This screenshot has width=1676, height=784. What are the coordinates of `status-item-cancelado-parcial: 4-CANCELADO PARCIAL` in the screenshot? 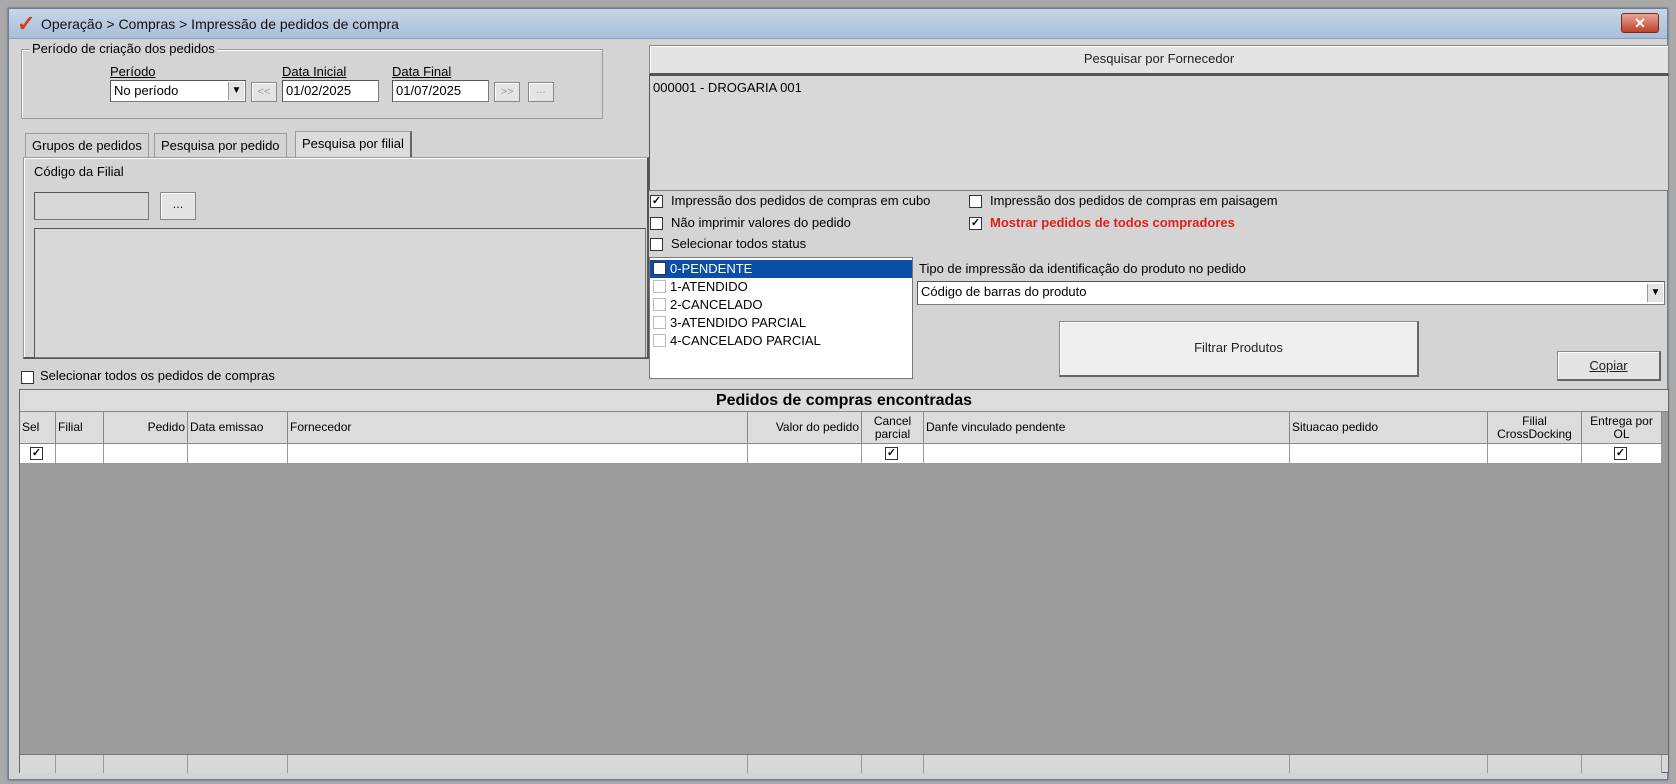 It's located at (781, 341).